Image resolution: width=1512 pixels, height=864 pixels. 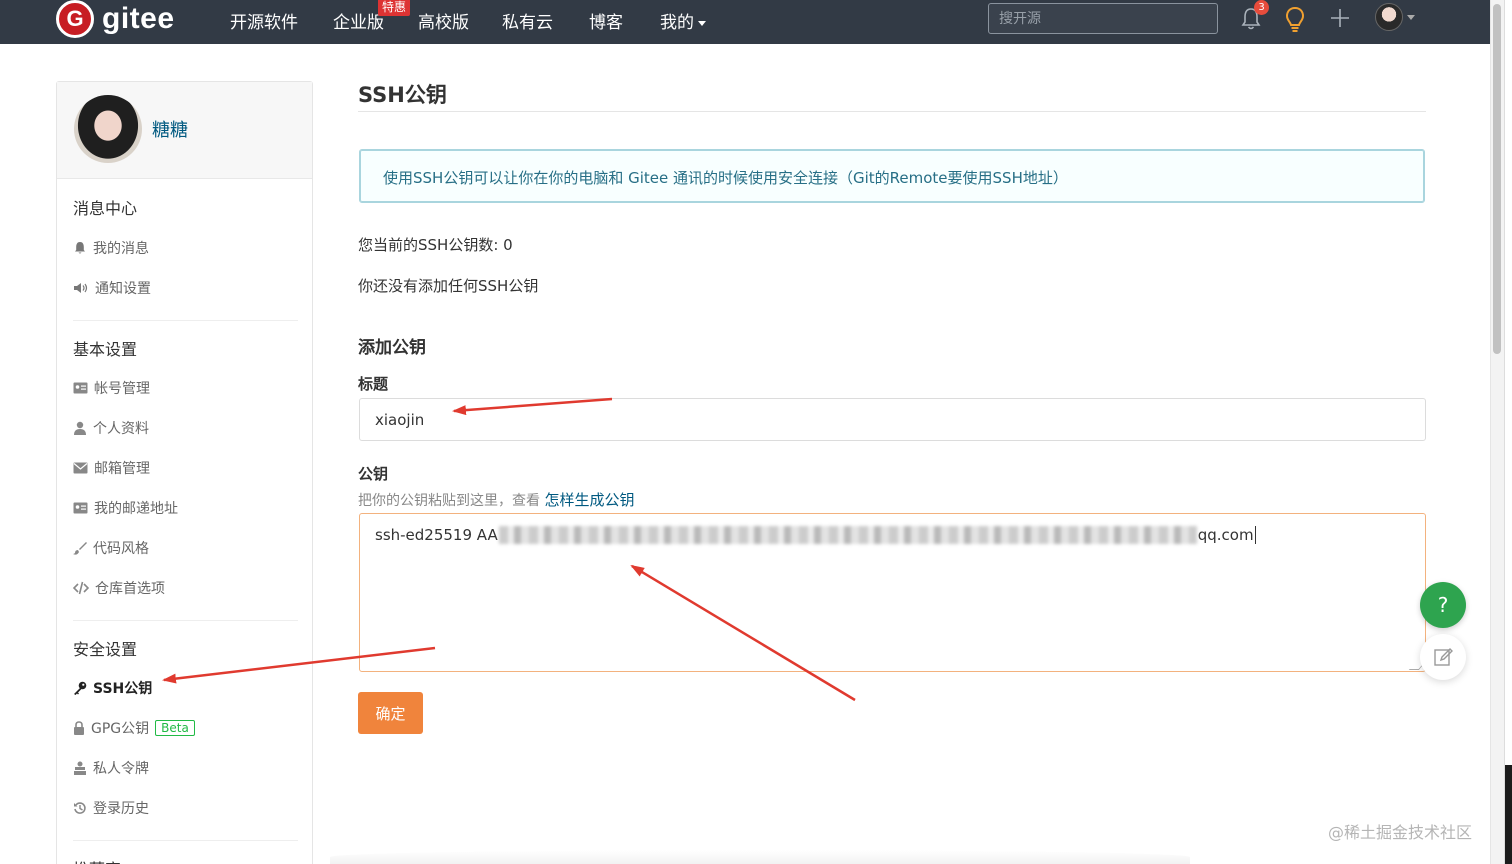 I want to click on page-bottom-shadow, so click(x=760, y=857).